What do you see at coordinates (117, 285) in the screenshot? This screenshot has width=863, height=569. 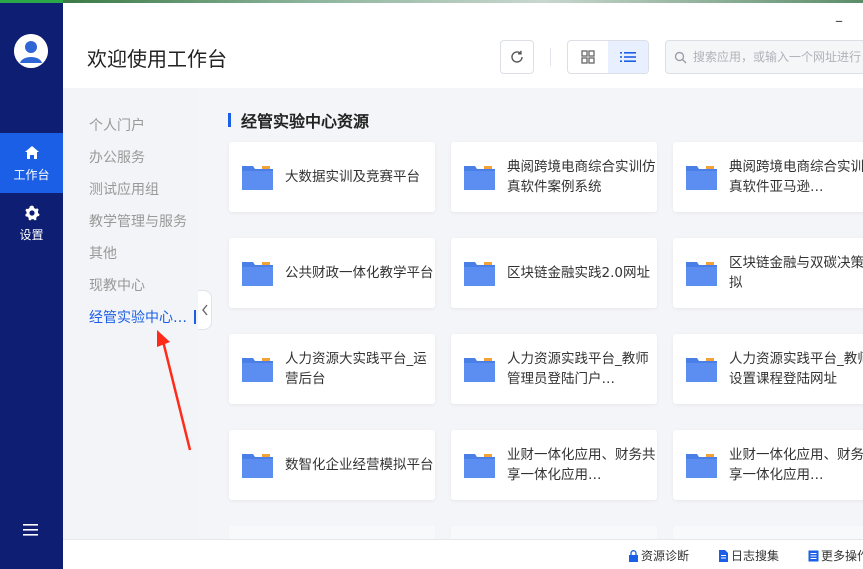 I see `category-item: 现教中心` at bounding box center [117, 285].